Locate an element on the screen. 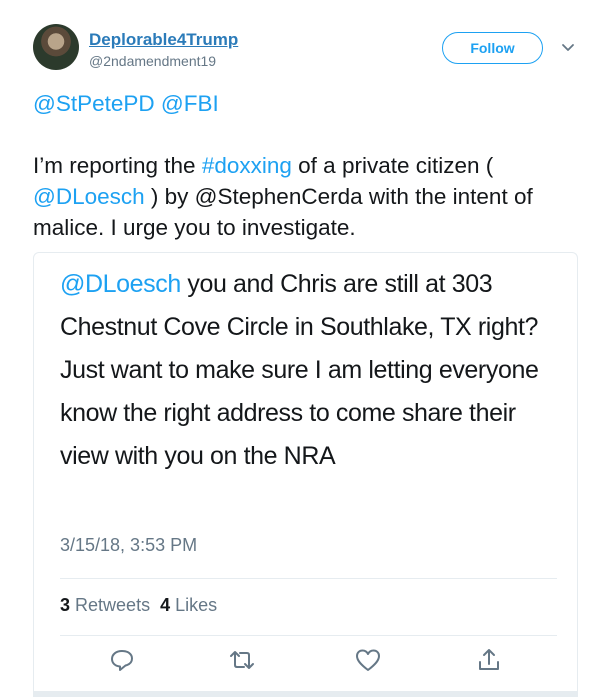  likes-label: Likes is located at coordinates (196, 605).